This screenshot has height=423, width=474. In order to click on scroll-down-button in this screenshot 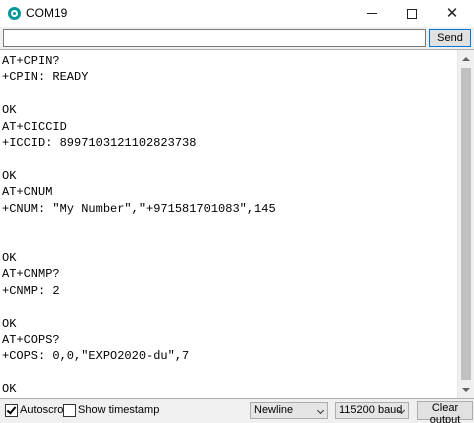, I will do `click(466, 389)`.